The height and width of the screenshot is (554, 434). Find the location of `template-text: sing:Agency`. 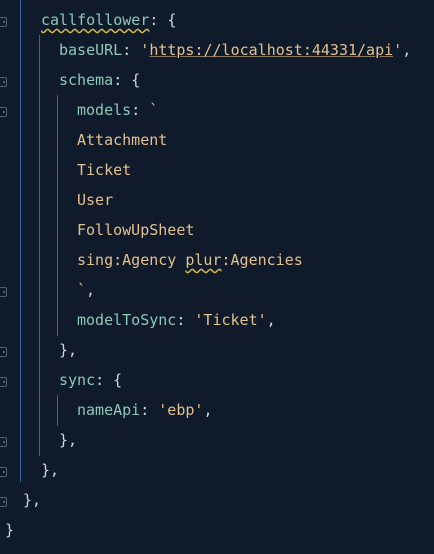

template-text: sing:Agency is located at coordinates (131, 260).